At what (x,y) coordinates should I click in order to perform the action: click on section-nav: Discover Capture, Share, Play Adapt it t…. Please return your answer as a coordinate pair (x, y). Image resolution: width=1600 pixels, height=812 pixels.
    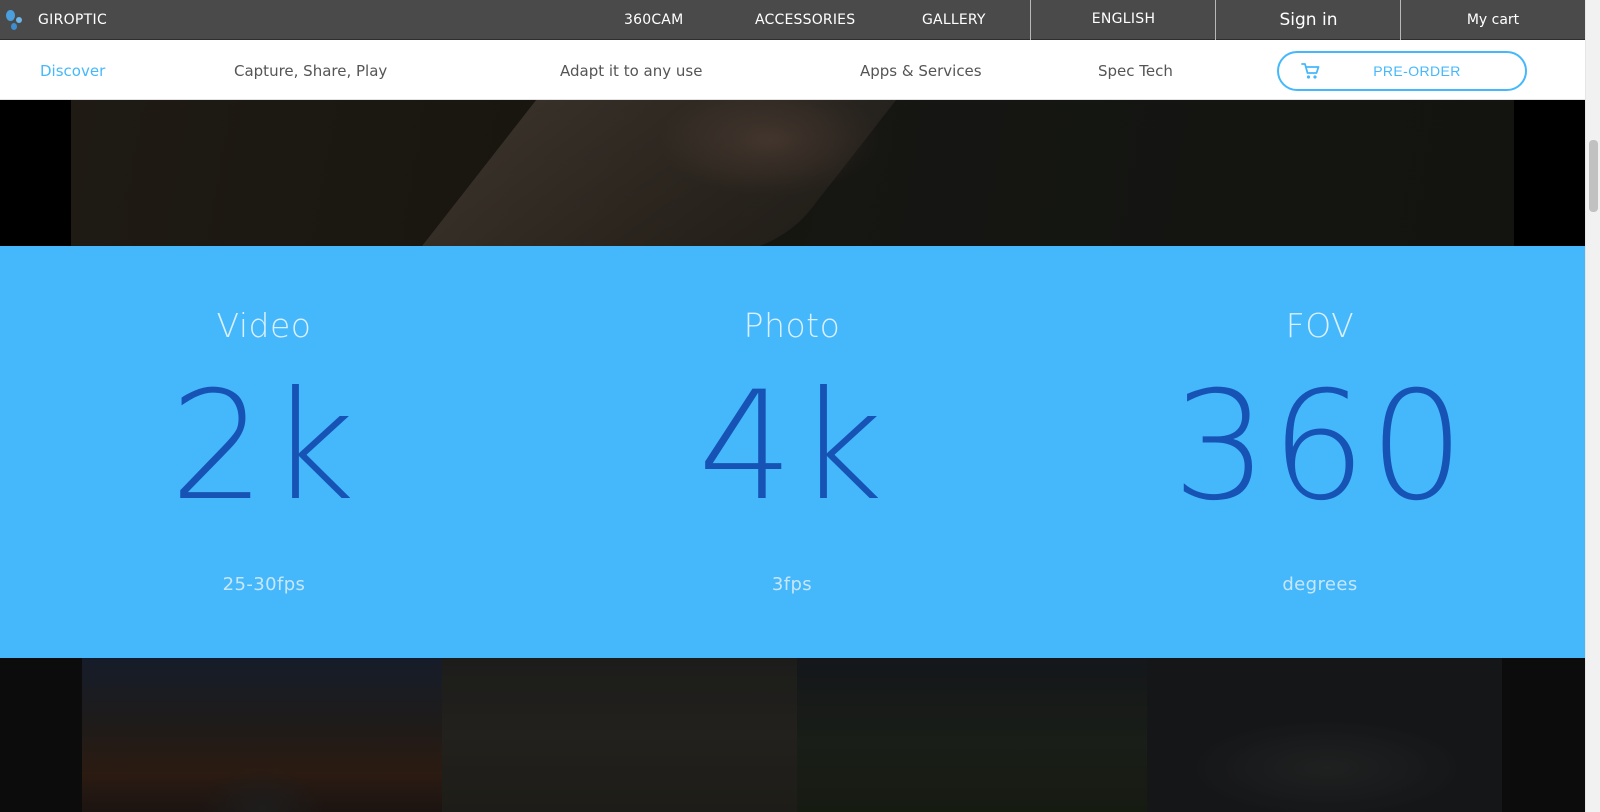
    Looking at the image, I should click on (792, 70).